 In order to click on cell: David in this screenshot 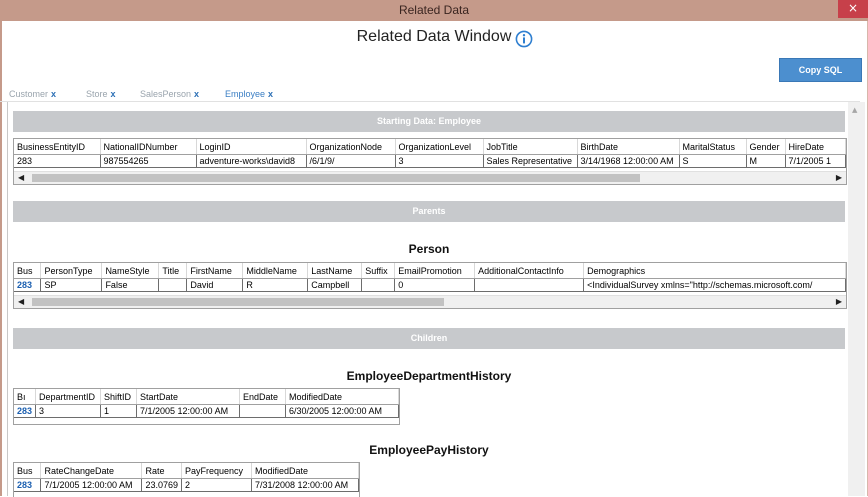, I will do `click(215, 285)`.